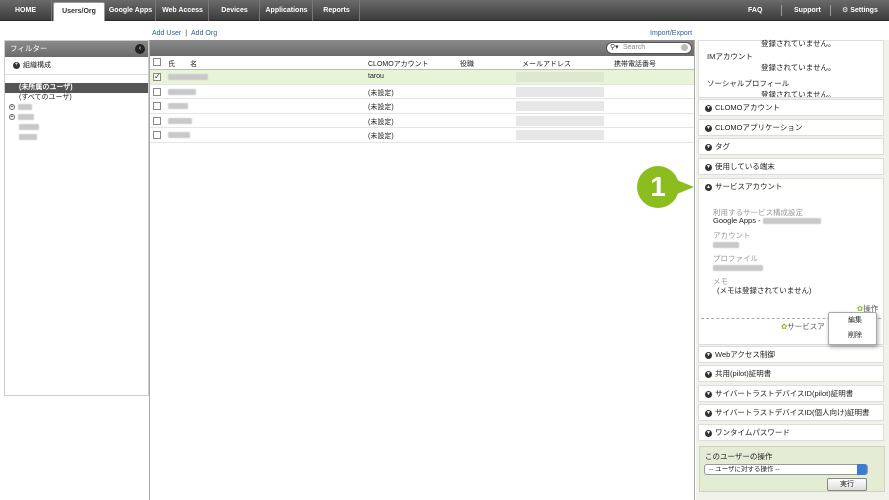 The image size is (889, 500). Describe the element at coordinates (235, 10) in the screenshot. I see `nav-devices: Devices` at that location.